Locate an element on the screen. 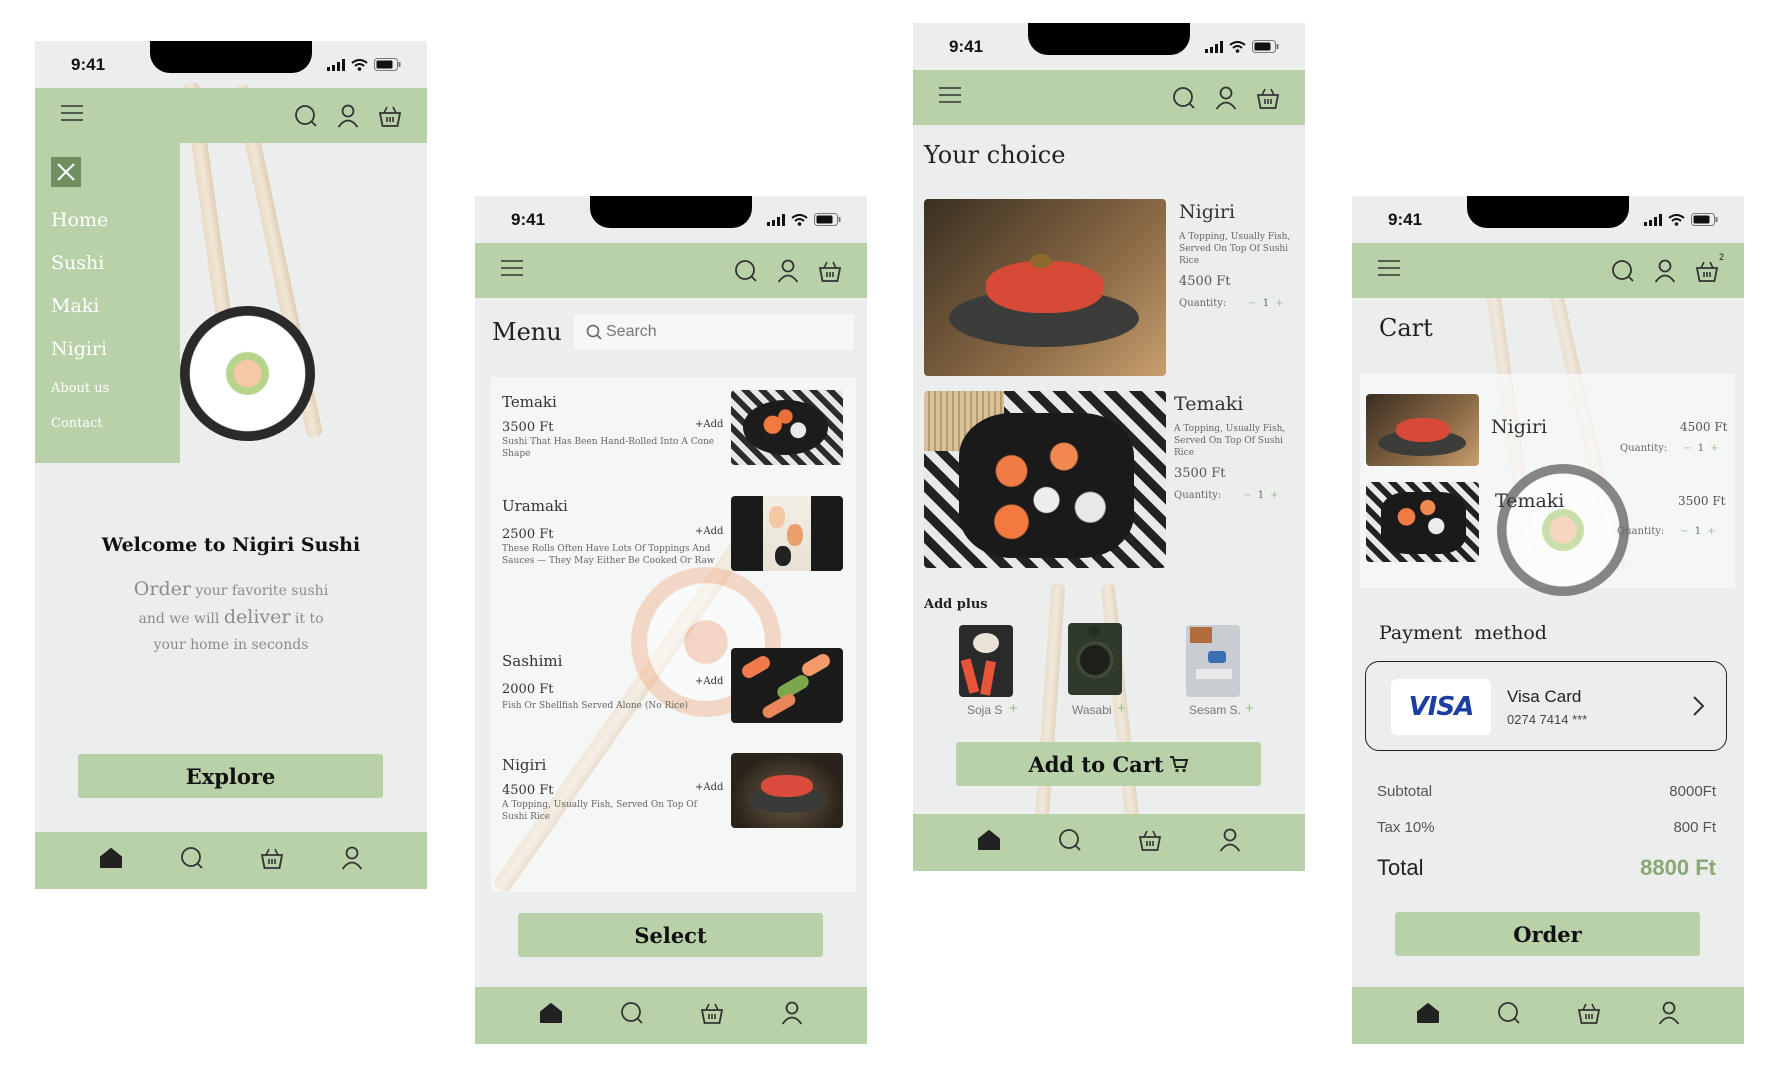 This screenshot has width=1787, height=1083. menu-item-price: 2500 Ft is located at coordinates (528, 534).